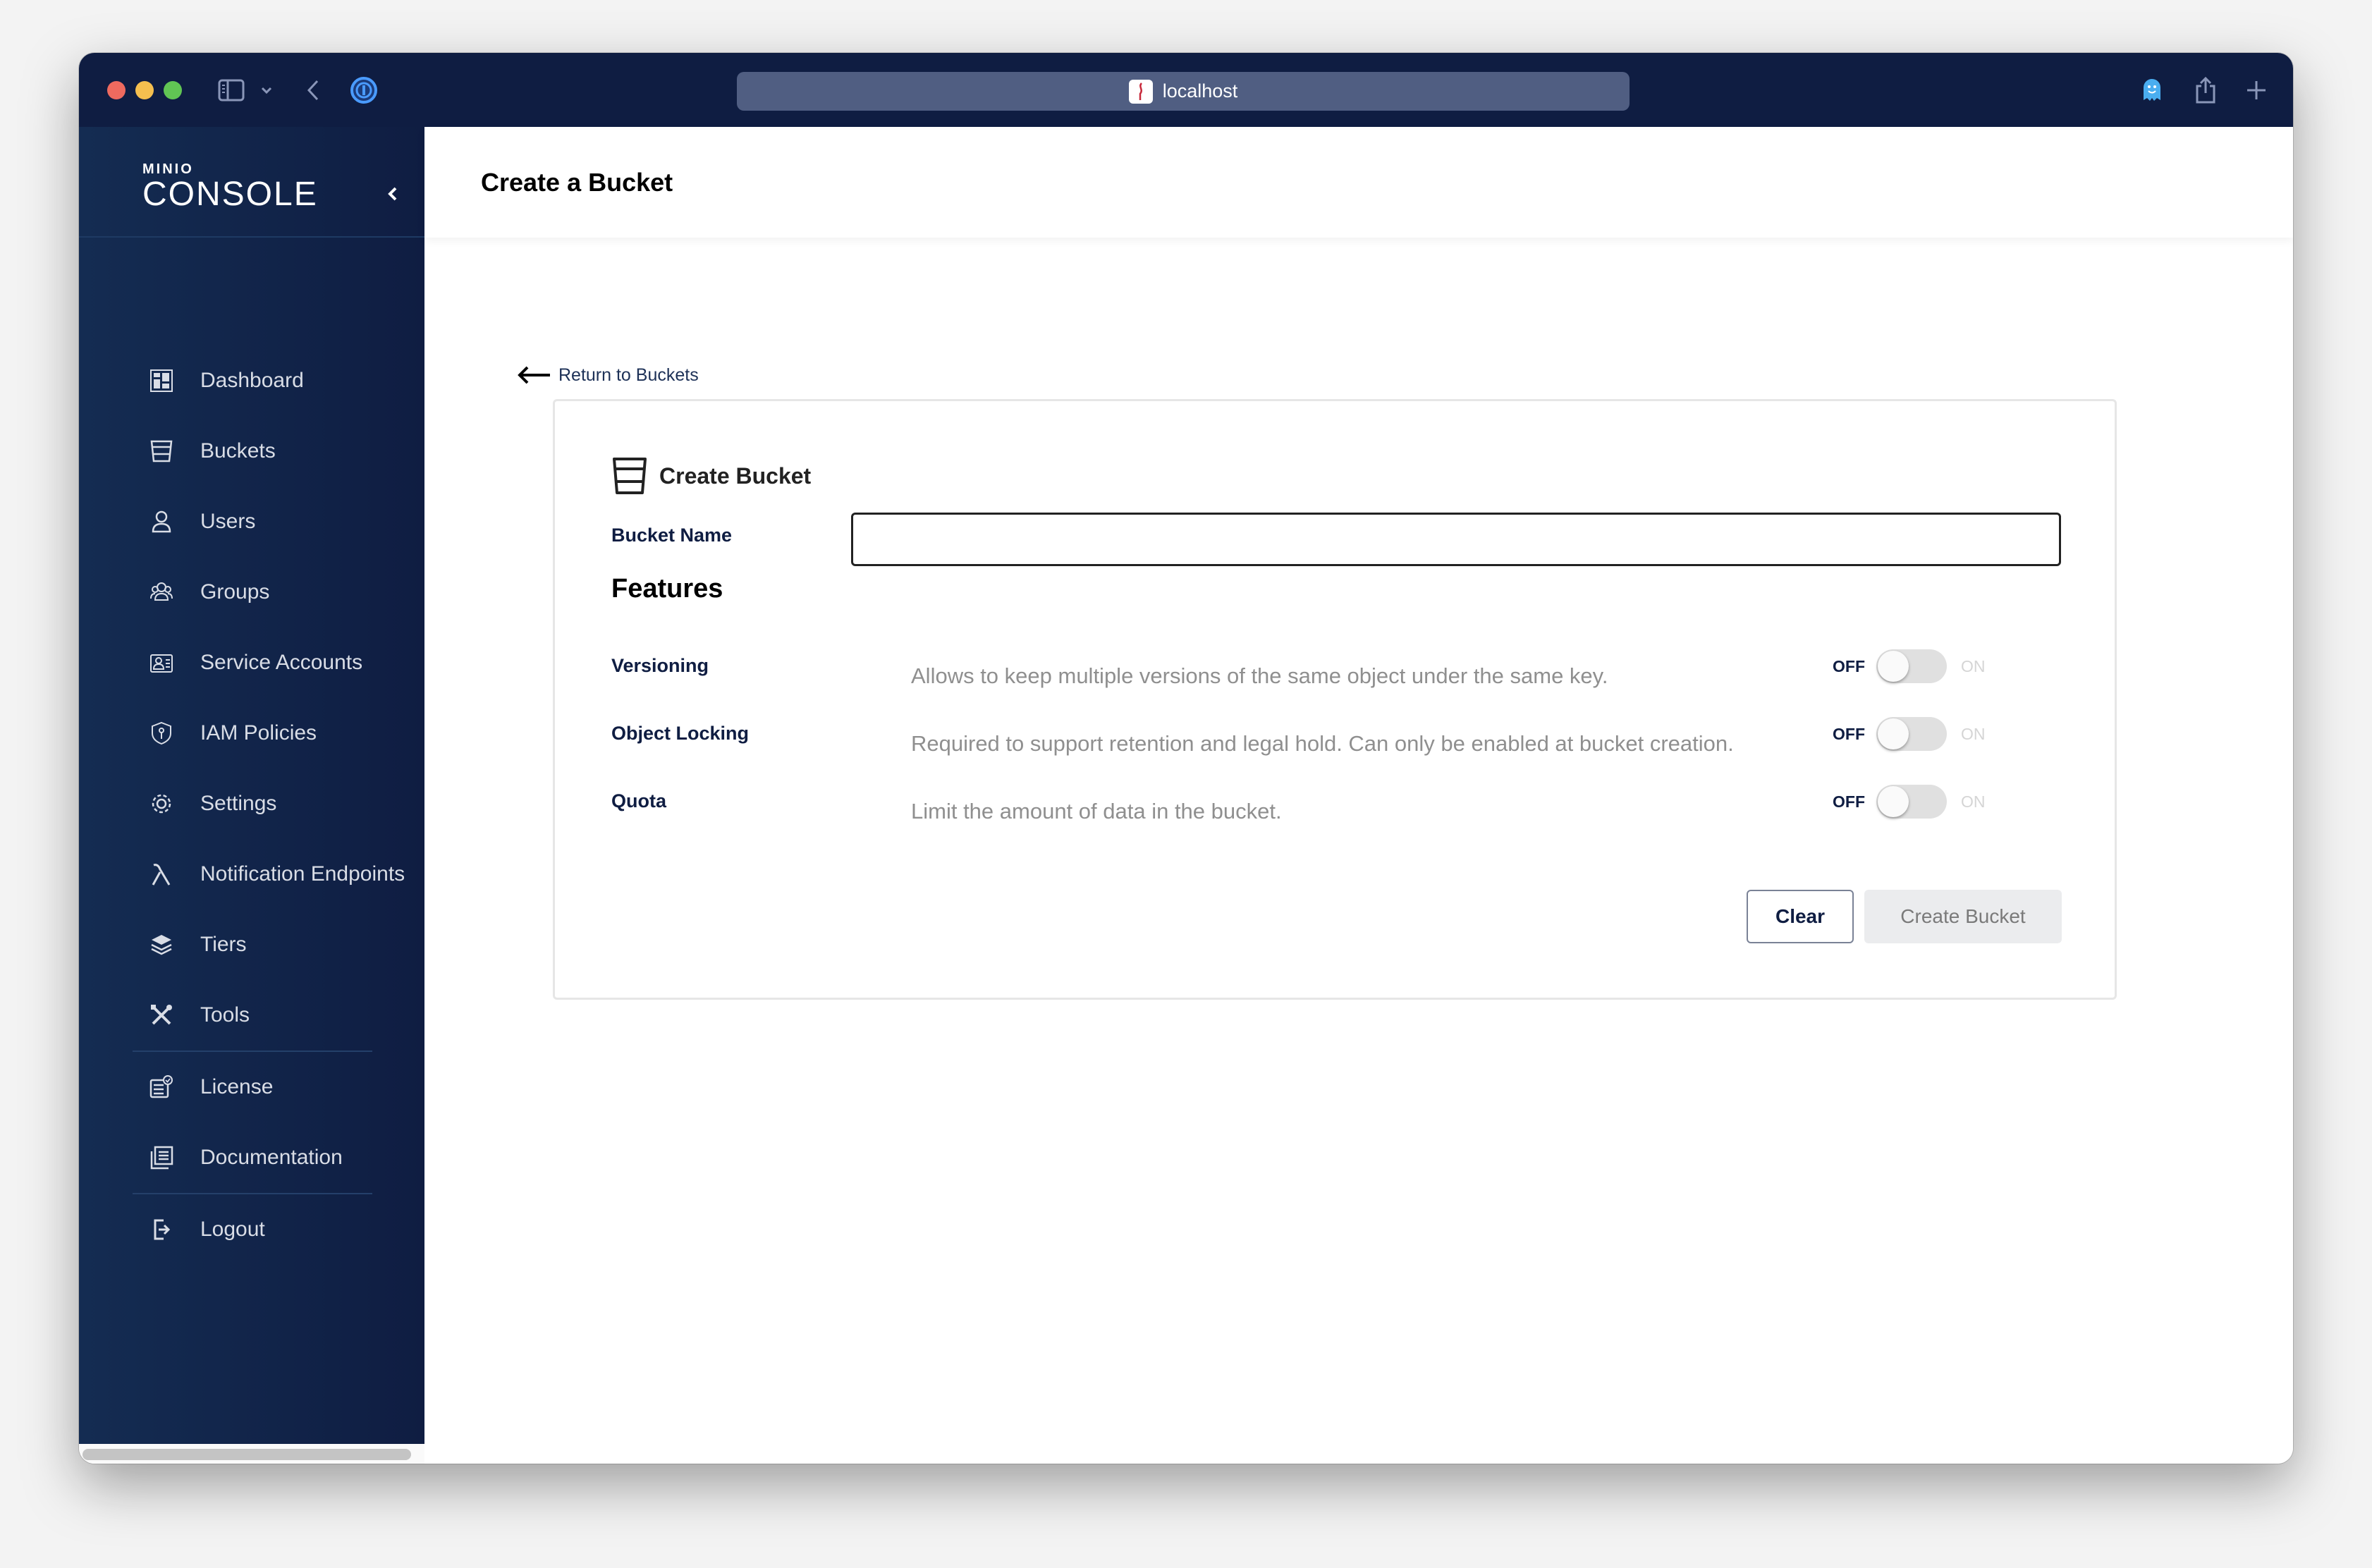 Image resolution: width=2372 pixels, height=1568 pixels. What do you see at coordinates (266, 90) in the screenshot?
I see `chevron-down-icon` at bounding box center [266, 90].